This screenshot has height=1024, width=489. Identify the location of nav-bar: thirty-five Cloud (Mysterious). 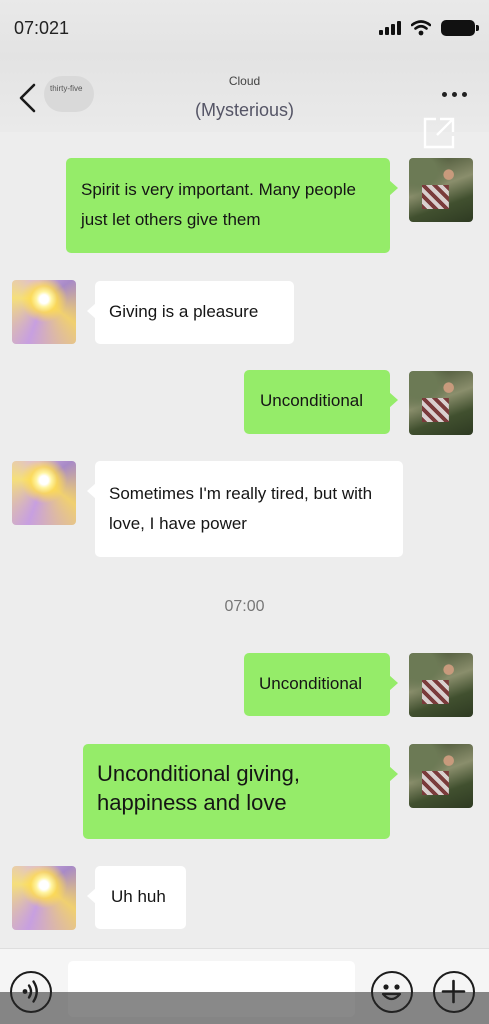
(244, 94).